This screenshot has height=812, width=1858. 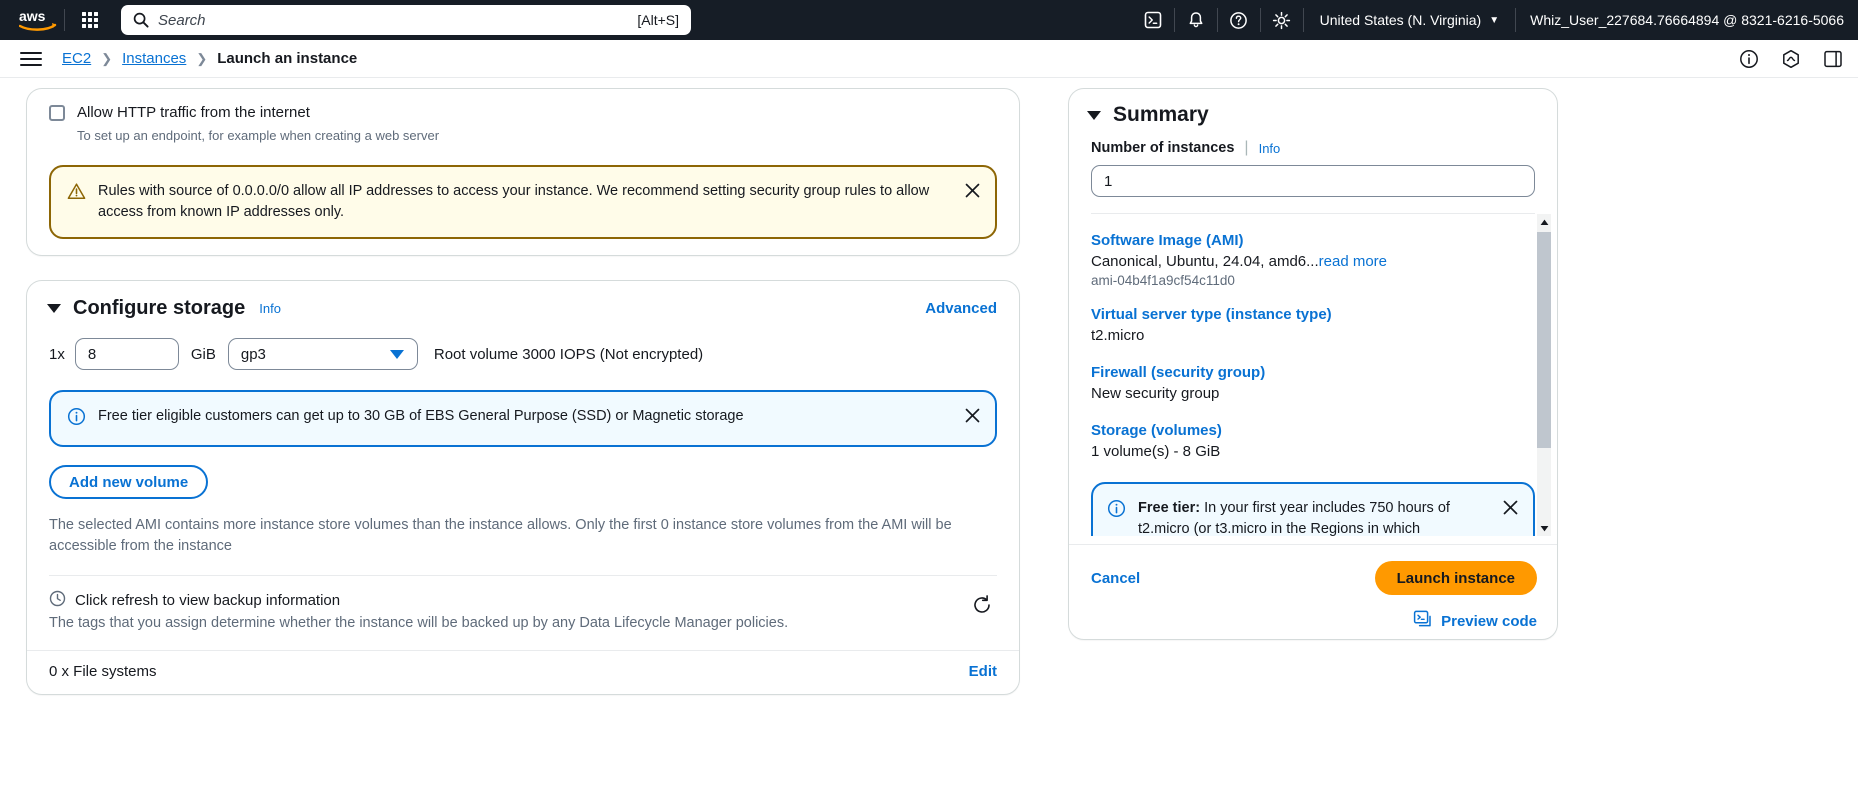 I want to click on configure-storage-header: Configure storage Info Advanced, so click(x=523, y=301).